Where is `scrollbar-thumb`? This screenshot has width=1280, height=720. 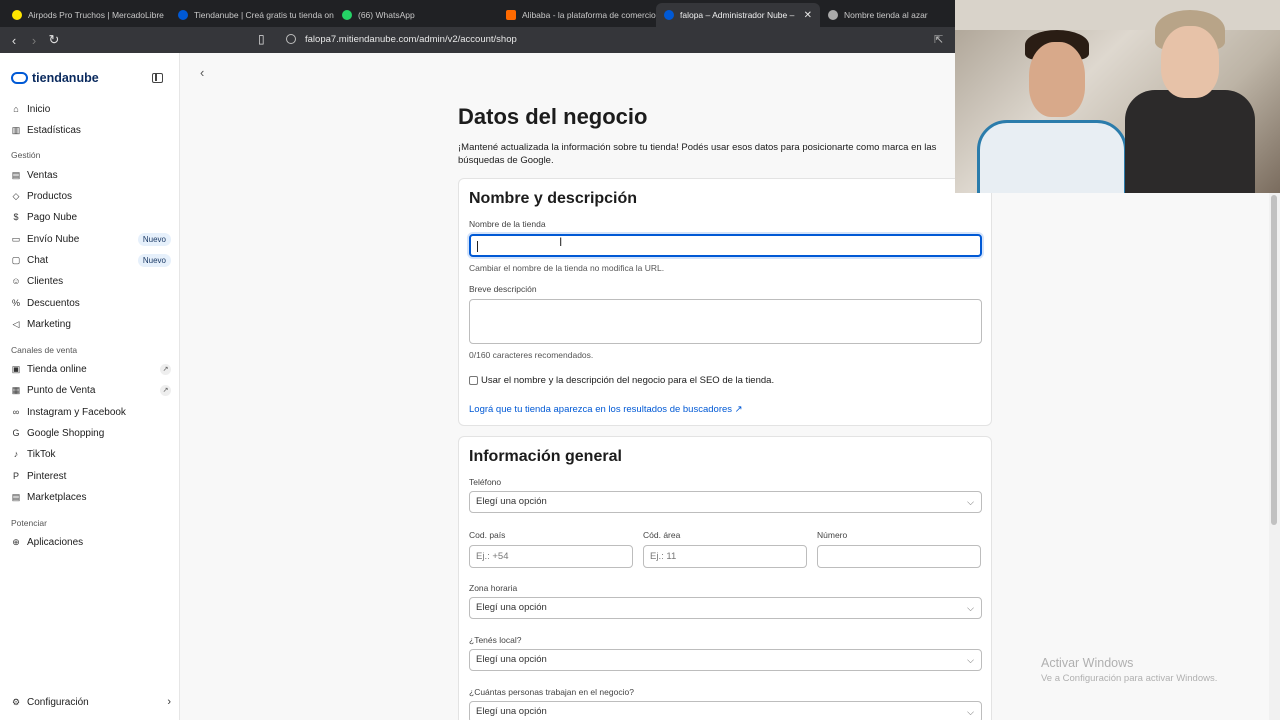 scrollbar-thumb is located at coordinates (1274, 360).